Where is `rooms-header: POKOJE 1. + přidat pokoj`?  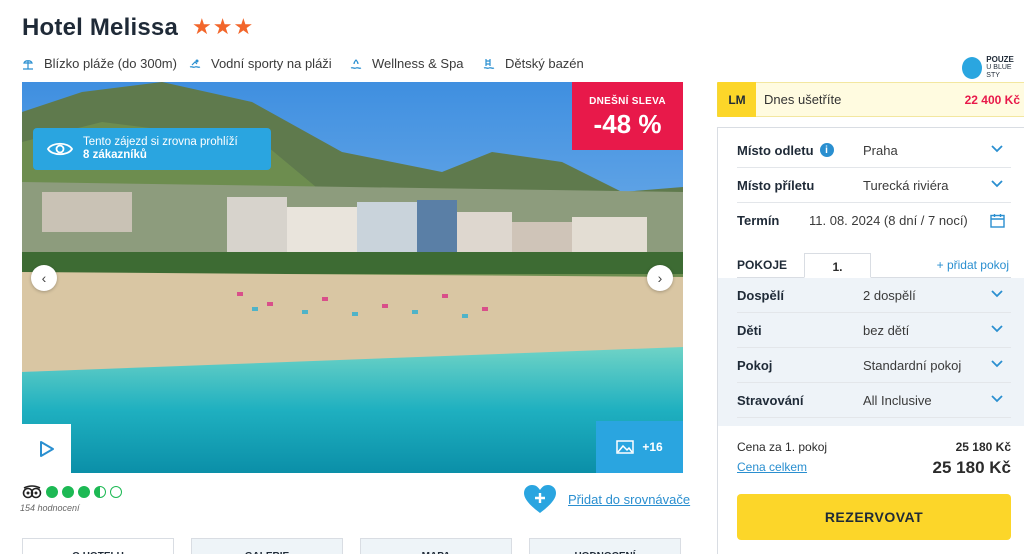
rooms-header: POKOJE 1. + přidat pokoj is located at coordinates (874, 265).